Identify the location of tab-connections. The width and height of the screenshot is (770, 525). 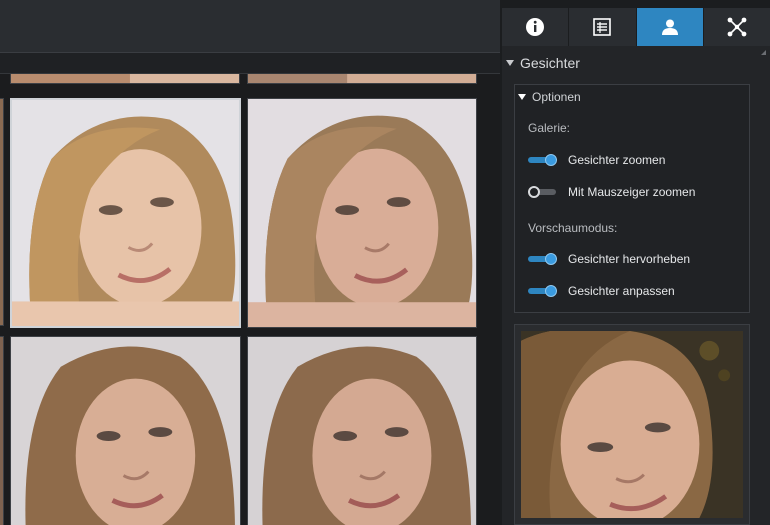
(737, 27).